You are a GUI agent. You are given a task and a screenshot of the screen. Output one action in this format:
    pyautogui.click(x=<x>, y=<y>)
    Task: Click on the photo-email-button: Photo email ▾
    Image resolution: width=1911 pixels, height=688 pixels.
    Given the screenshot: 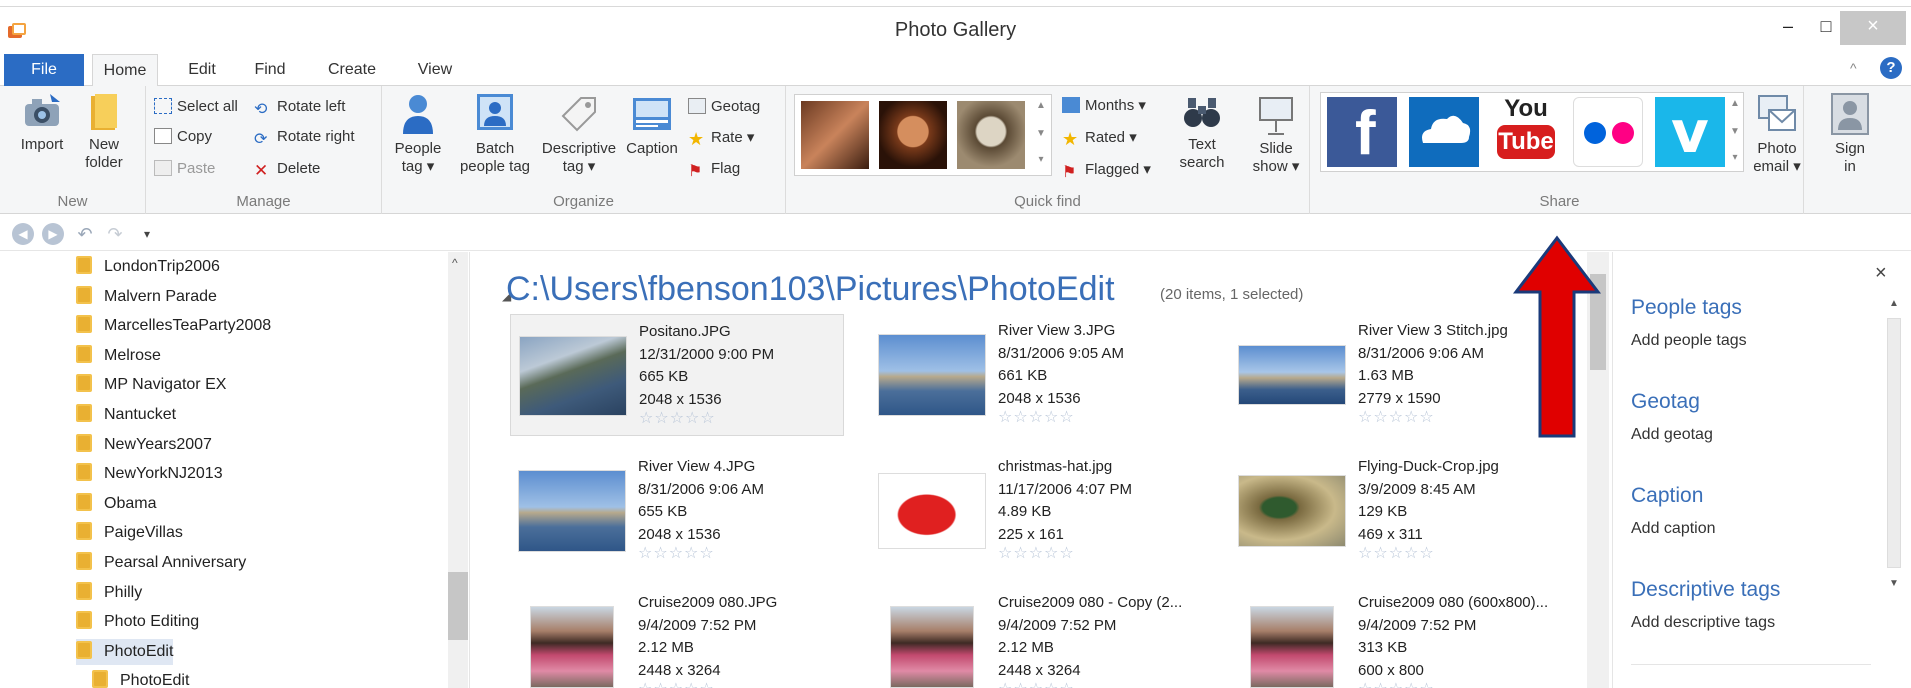 What is the action you would take?
    pyautogui.click(x=1777, y=134)
    